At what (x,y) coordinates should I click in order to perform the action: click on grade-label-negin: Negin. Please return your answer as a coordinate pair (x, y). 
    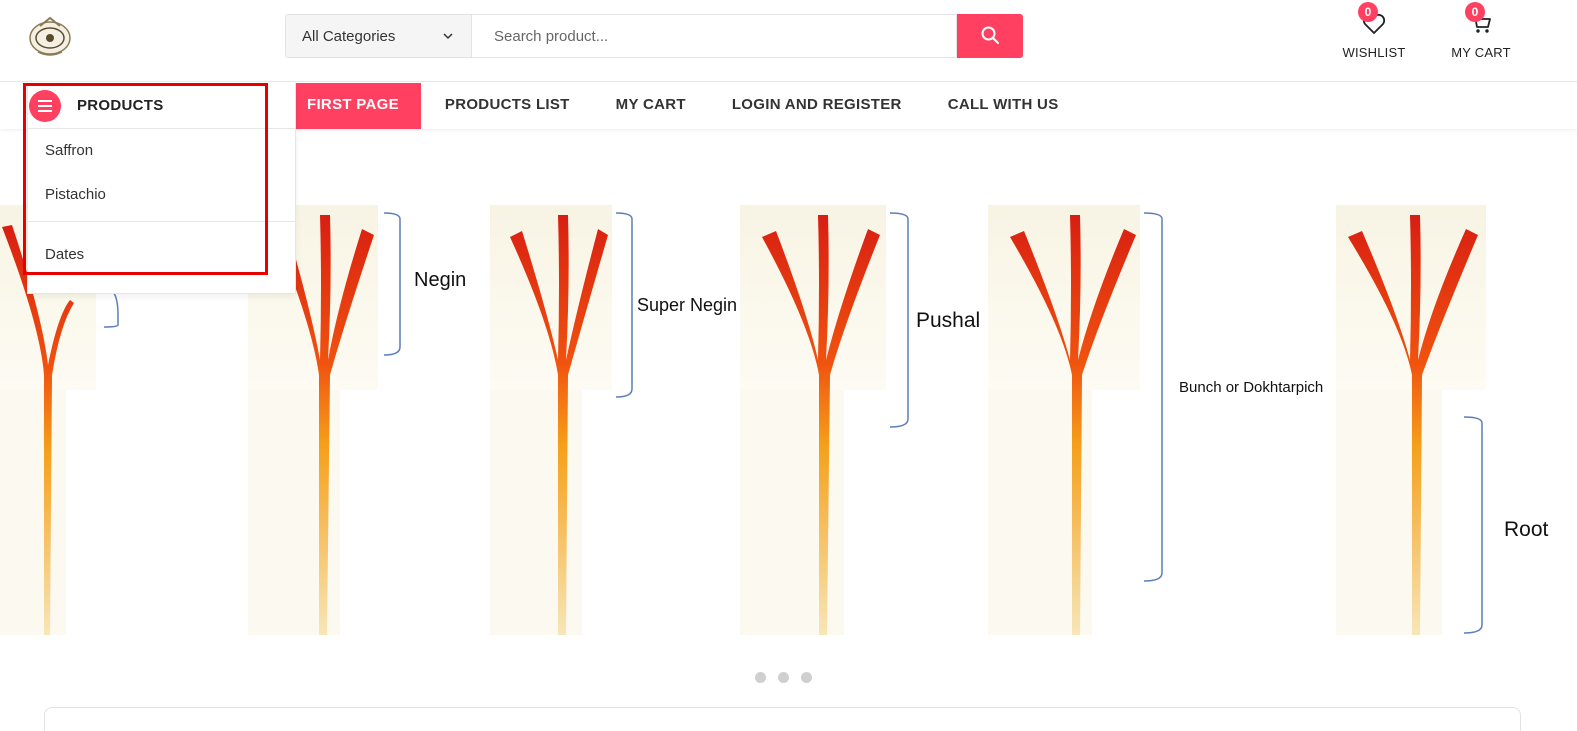
    Looking at the image, I should click on (440, 280).